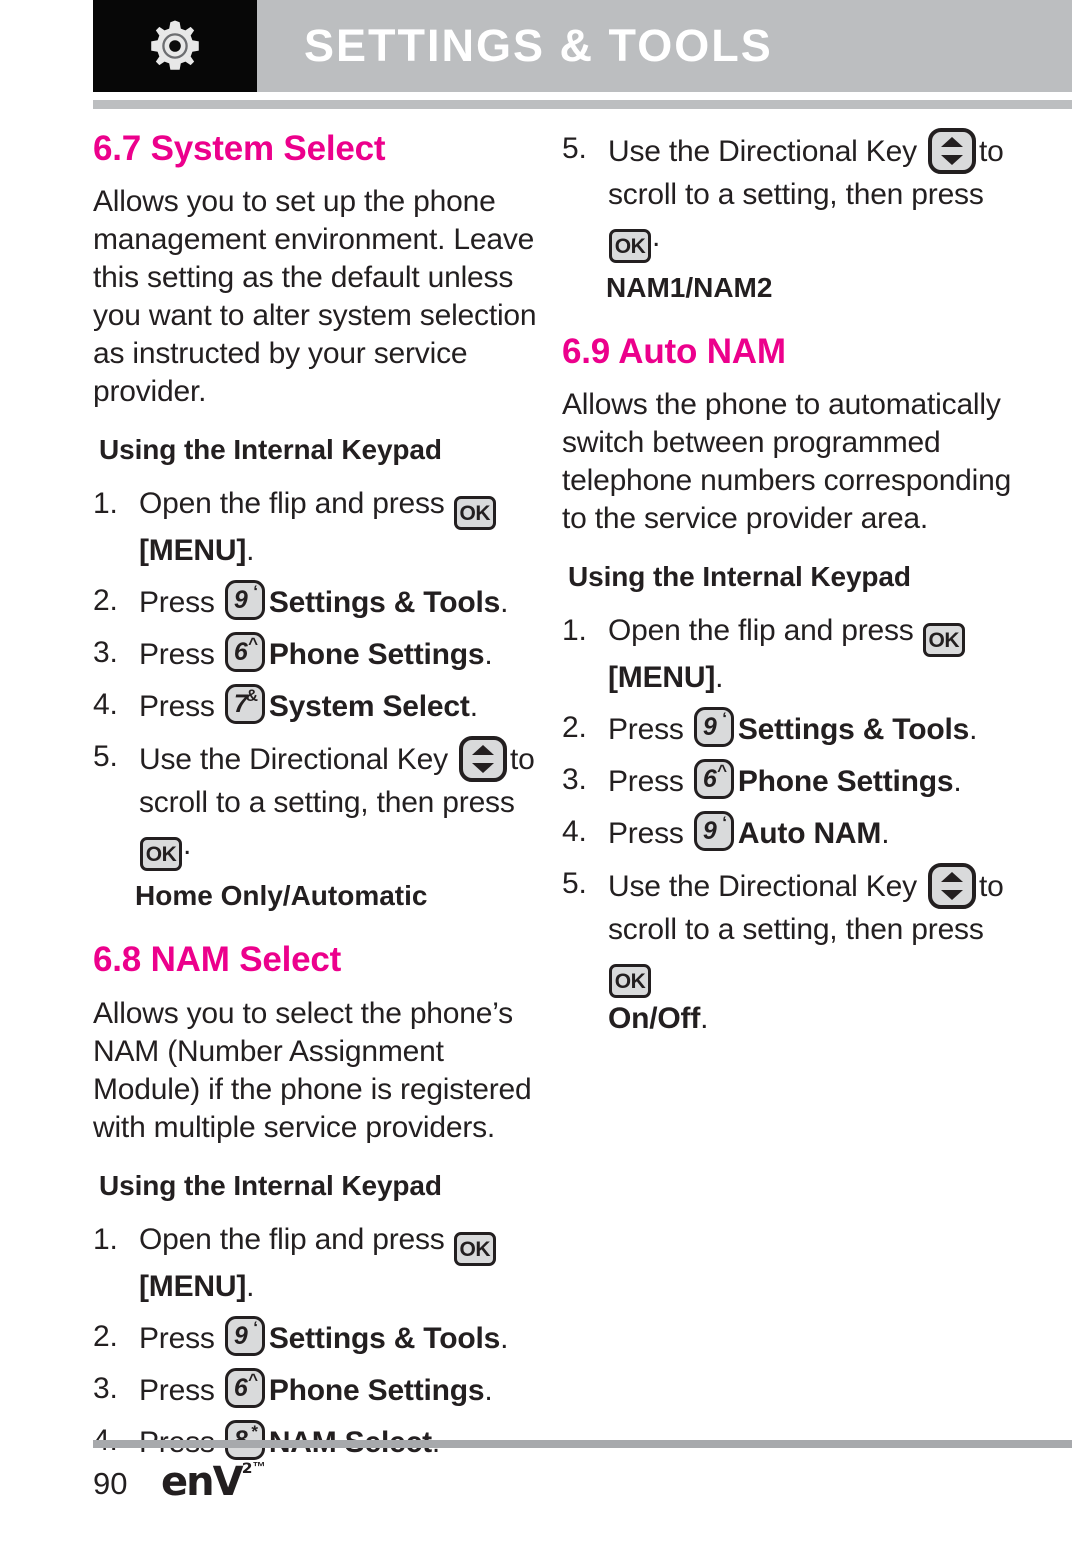 The height and width of the screenshot is (1552, 1080). Describe the element at coordinates (674, 351) in the screenshot. I see `section-heading-6-9: 6.9 Auto NAM` at that location.